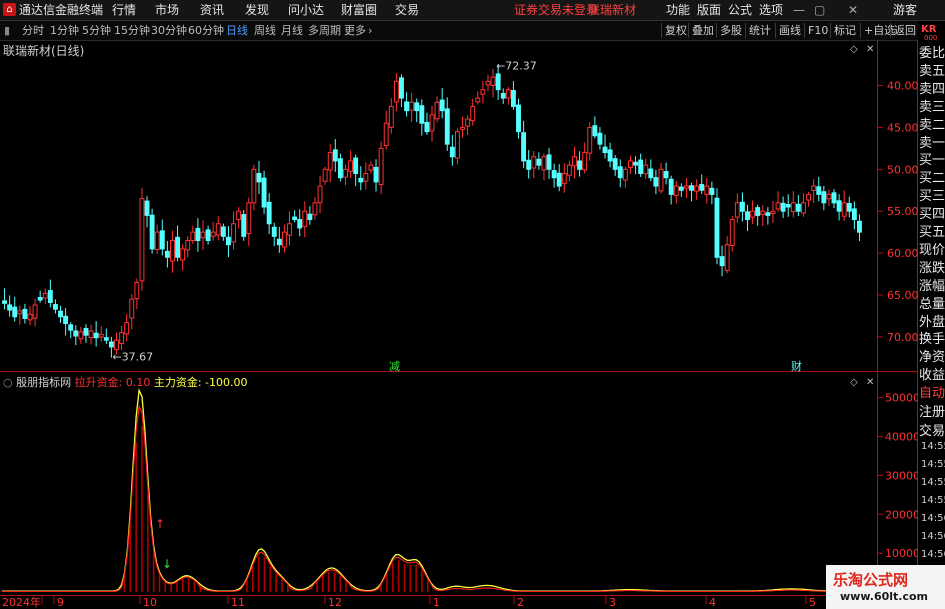 The image size is (945, 609). I want to click on btn-f10: F10, so click(817, 30).